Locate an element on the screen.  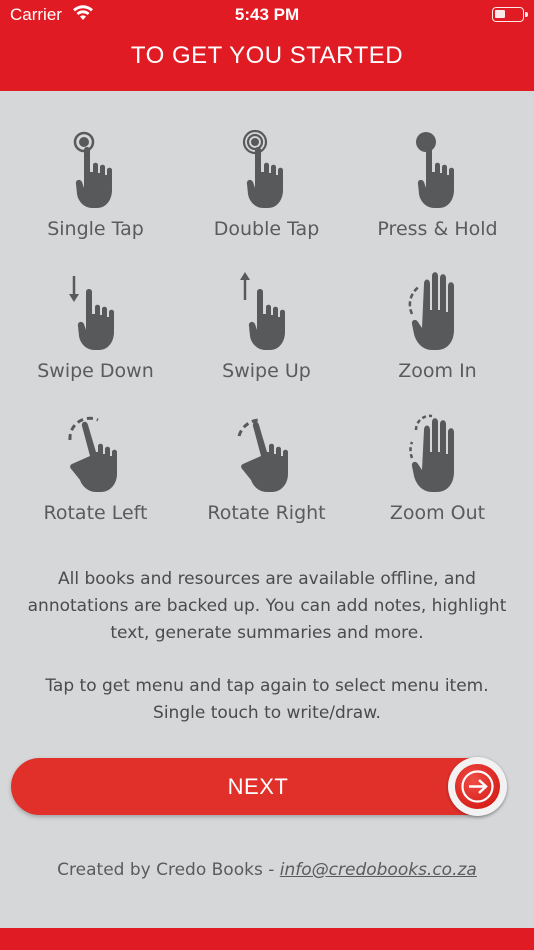
gesture-swipe-up: Swipe Up is located at coordinates (266, 326).